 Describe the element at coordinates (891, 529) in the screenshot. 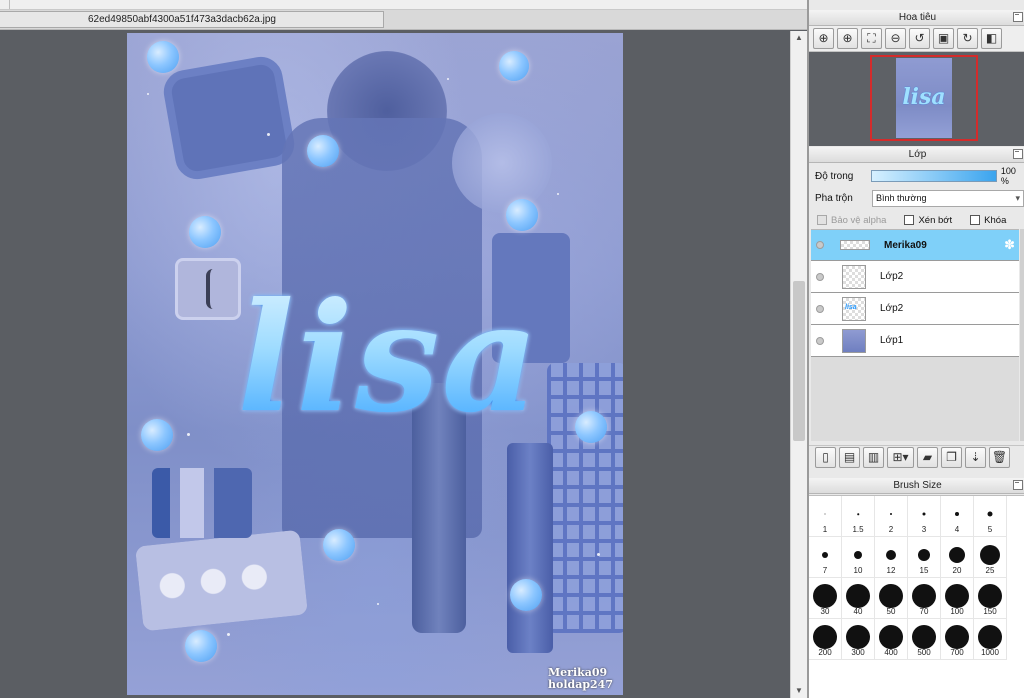

I see `brush-size-label: 2` at that location.